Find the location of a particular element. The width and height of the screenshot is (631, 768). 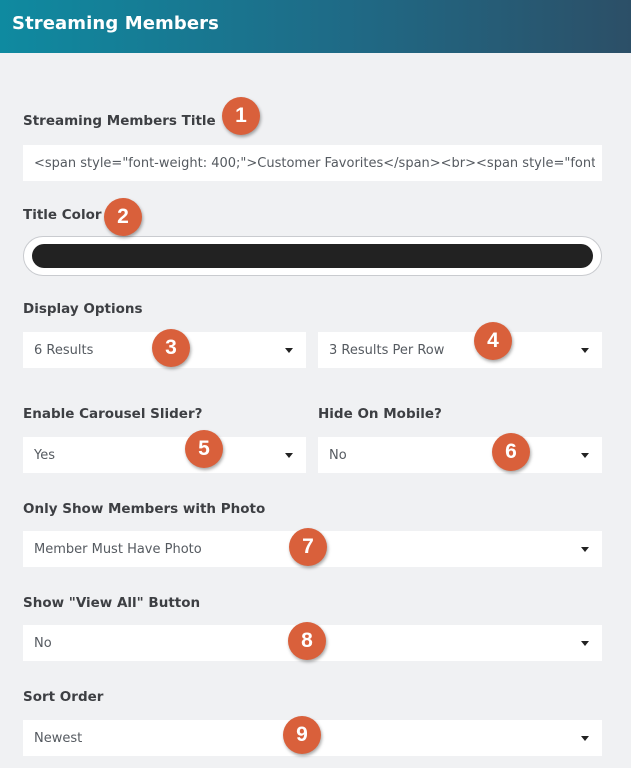

display-options-label: Display Options is located at coordinates (83, 309).